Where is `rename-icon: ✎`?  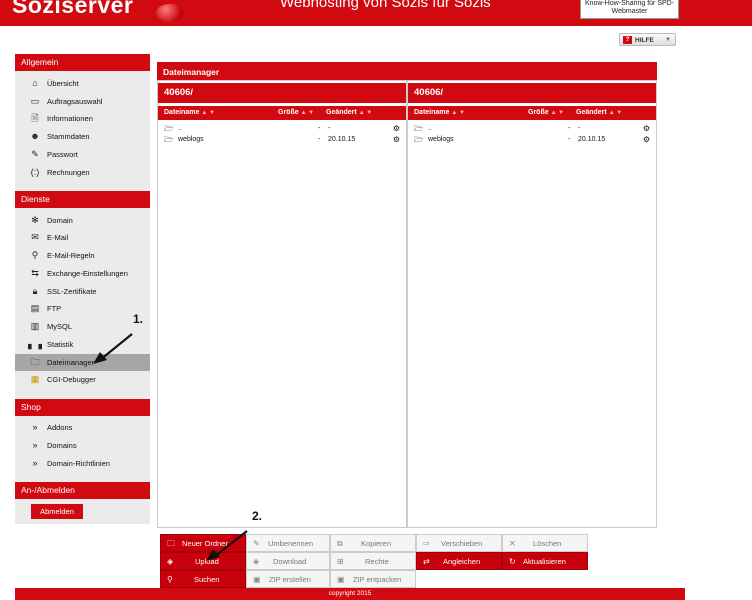
rename-icon: ✎ is located at coordinates (256, 543).